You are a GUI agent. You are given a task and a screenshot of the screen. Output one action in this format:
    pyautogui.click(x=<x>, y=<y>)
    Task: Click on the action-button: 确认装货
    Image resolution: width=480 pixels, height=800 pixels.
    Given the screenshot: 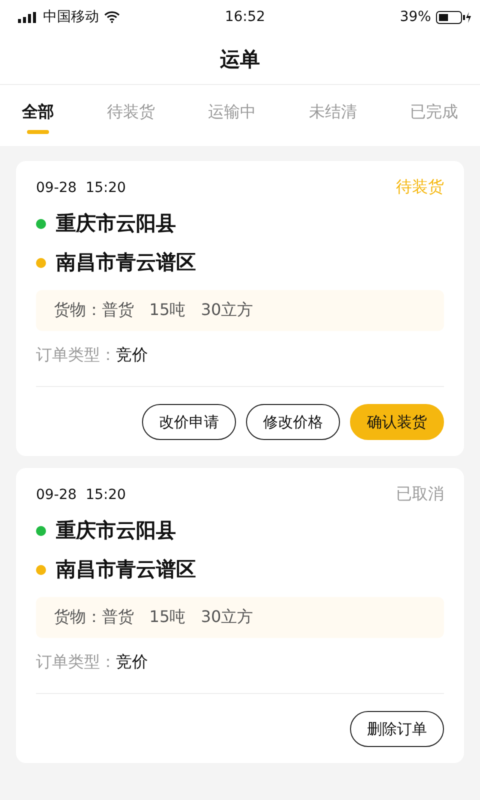 What is the action you would take?
    pyautogui.click(x=397, y=422)
    